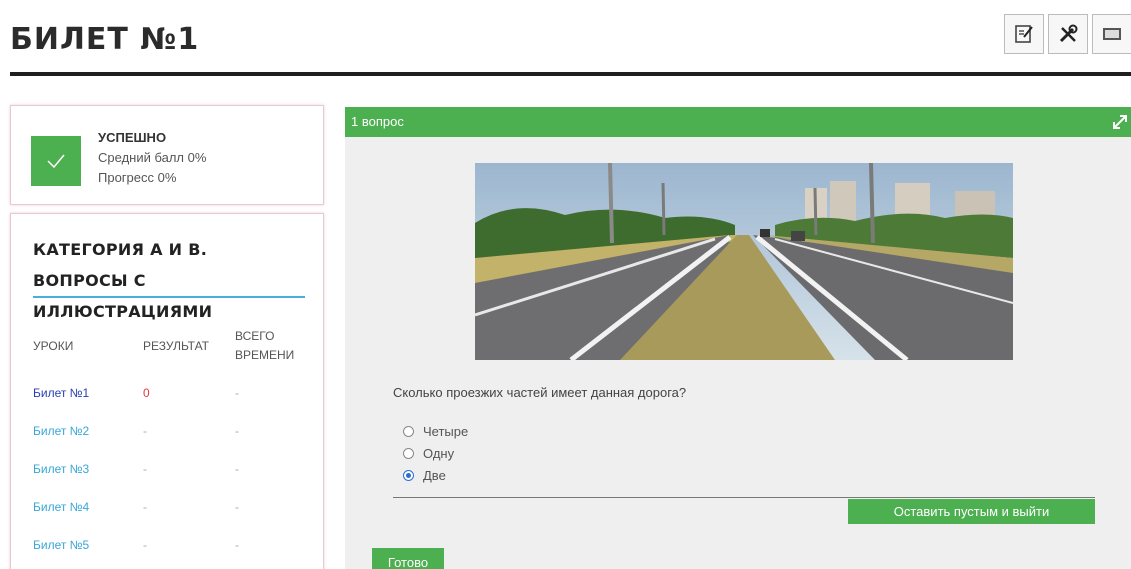 The height and width of the screenshot is (569, 1131). Describe the element at coordinates (61, 507) in the screenshot. I see `lesson-link: Билет №4` at that location.